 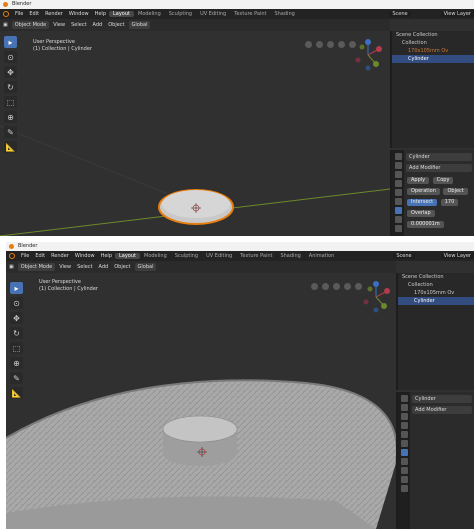 What do you see at coordinates (425, 224) in the screenshot?
I see `overlap-value-field: 0.000001m` at bounding box center [425, 224].